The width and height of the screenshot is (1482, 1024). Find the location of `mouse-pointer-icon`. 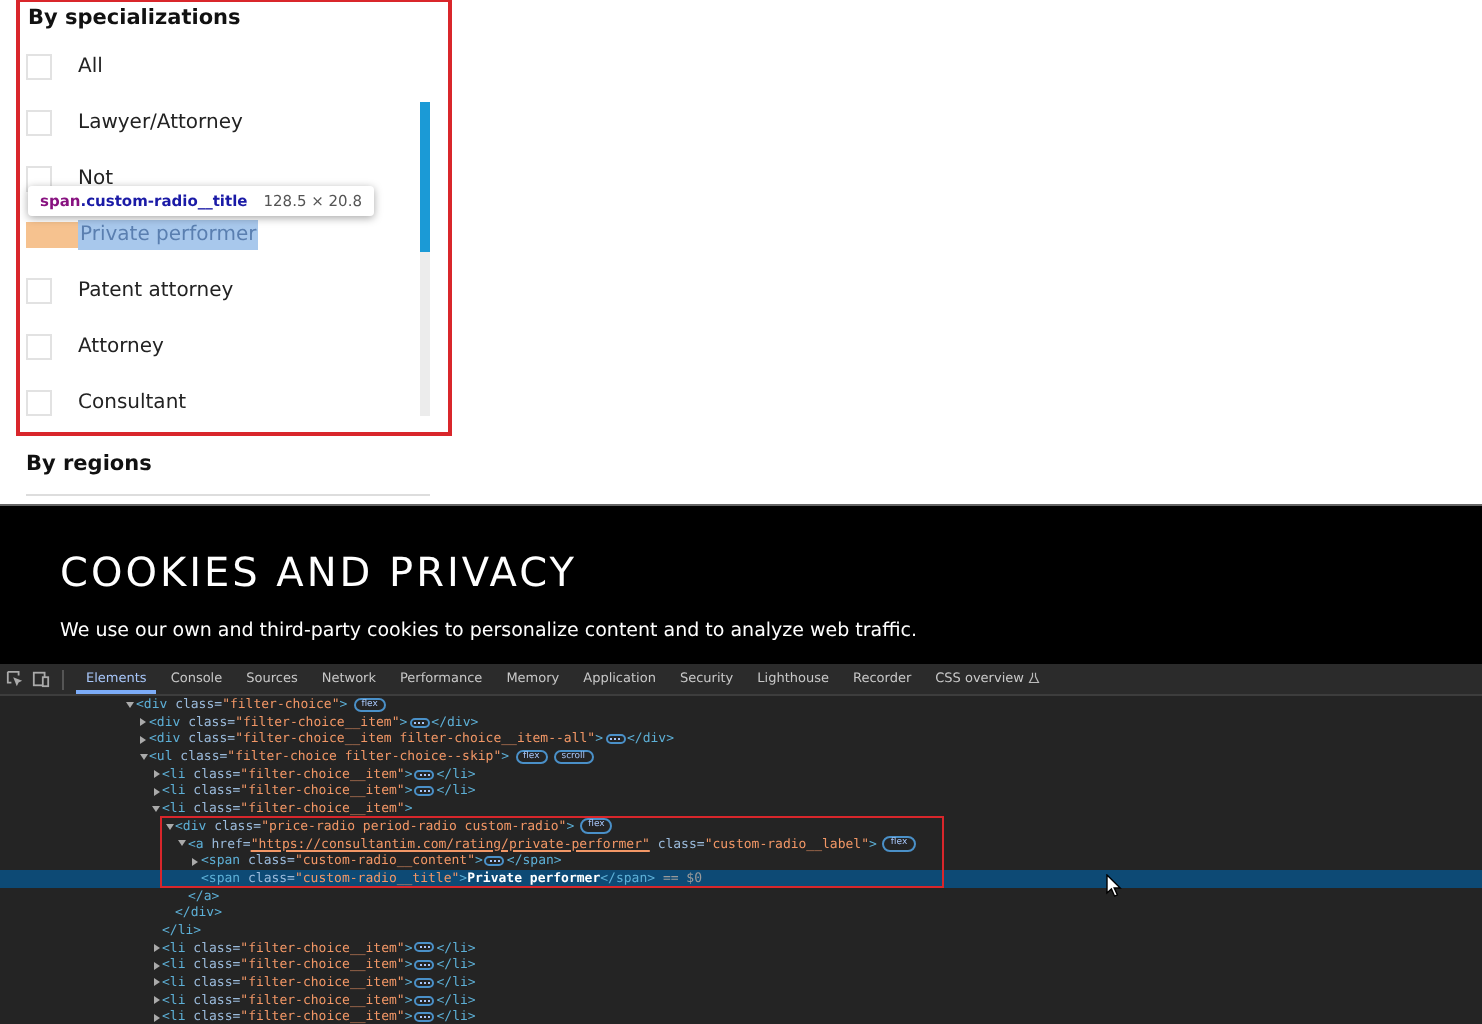

mouse-pointer-icon is located at coordinates (1114, 886).